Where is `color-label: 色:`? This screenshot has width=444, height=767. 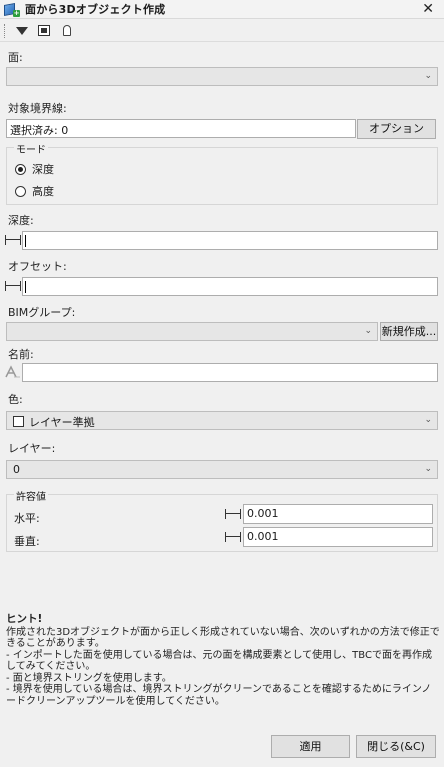
color-label: 色: is located at coordinates (15, 399).